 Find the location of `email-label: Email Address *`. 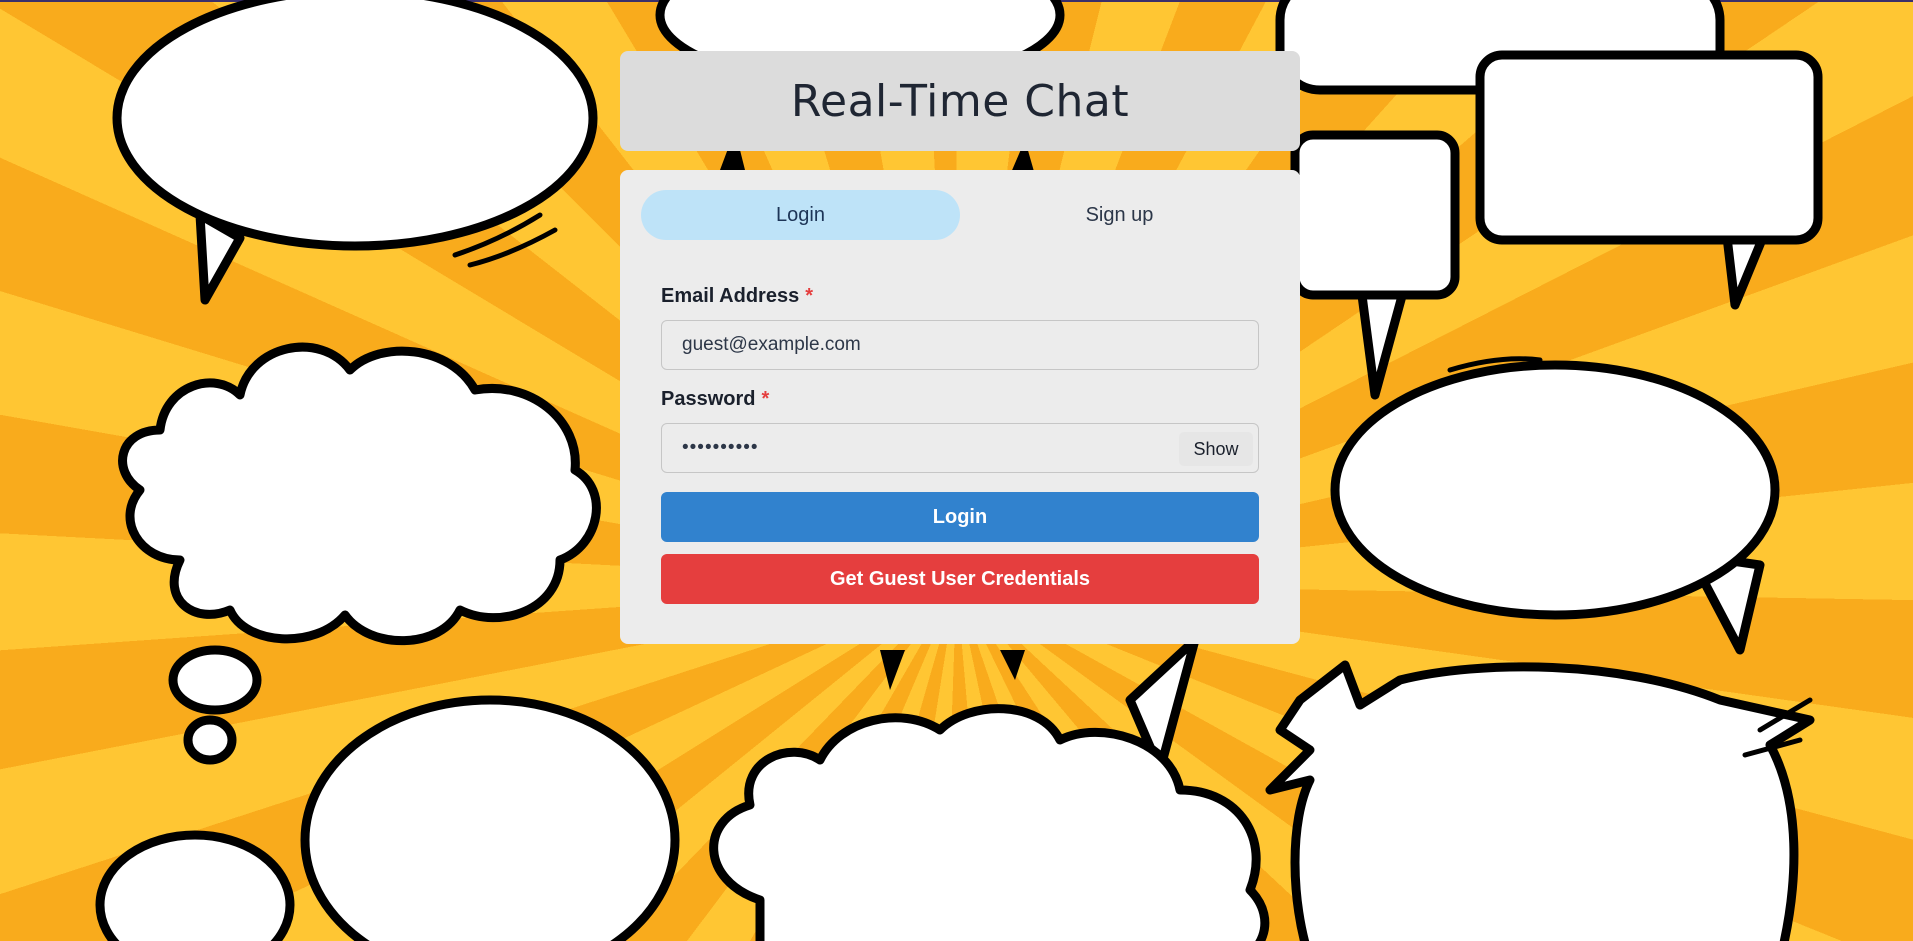

email-label: Email Address * is located at coordinates (737, 296).